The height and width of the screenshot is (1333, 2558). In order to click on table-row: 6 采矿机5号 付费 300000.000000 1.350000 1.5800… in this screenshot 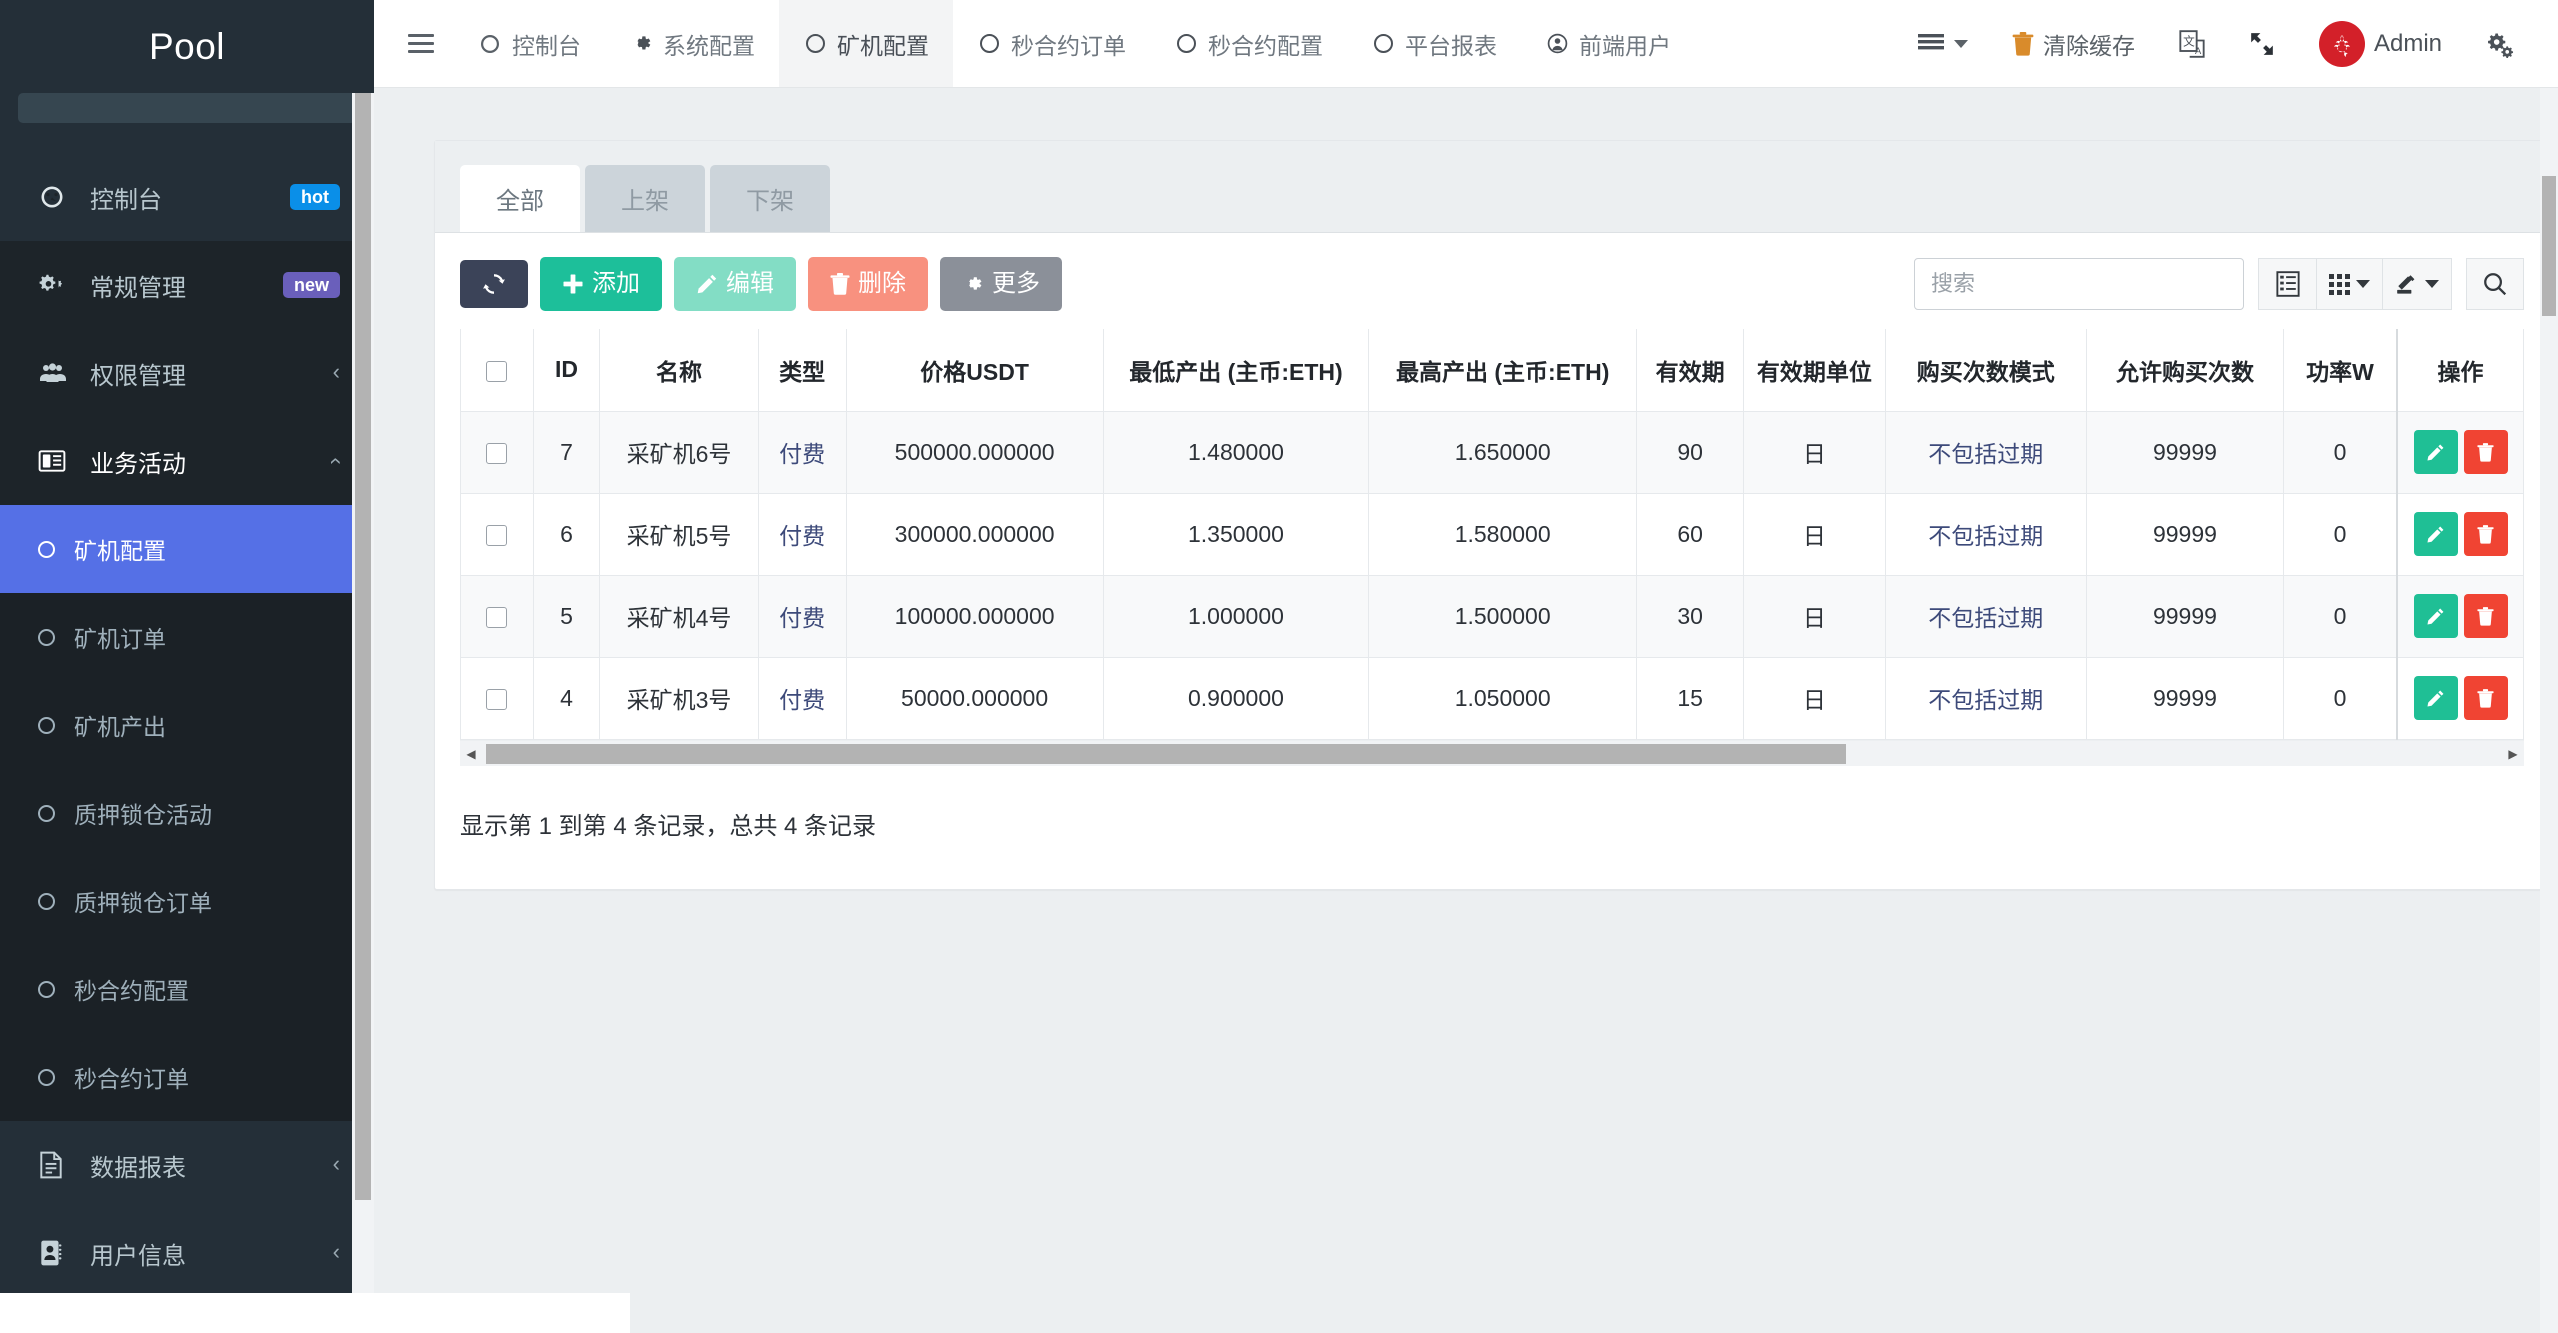, I will do `click(1492, 534)`.